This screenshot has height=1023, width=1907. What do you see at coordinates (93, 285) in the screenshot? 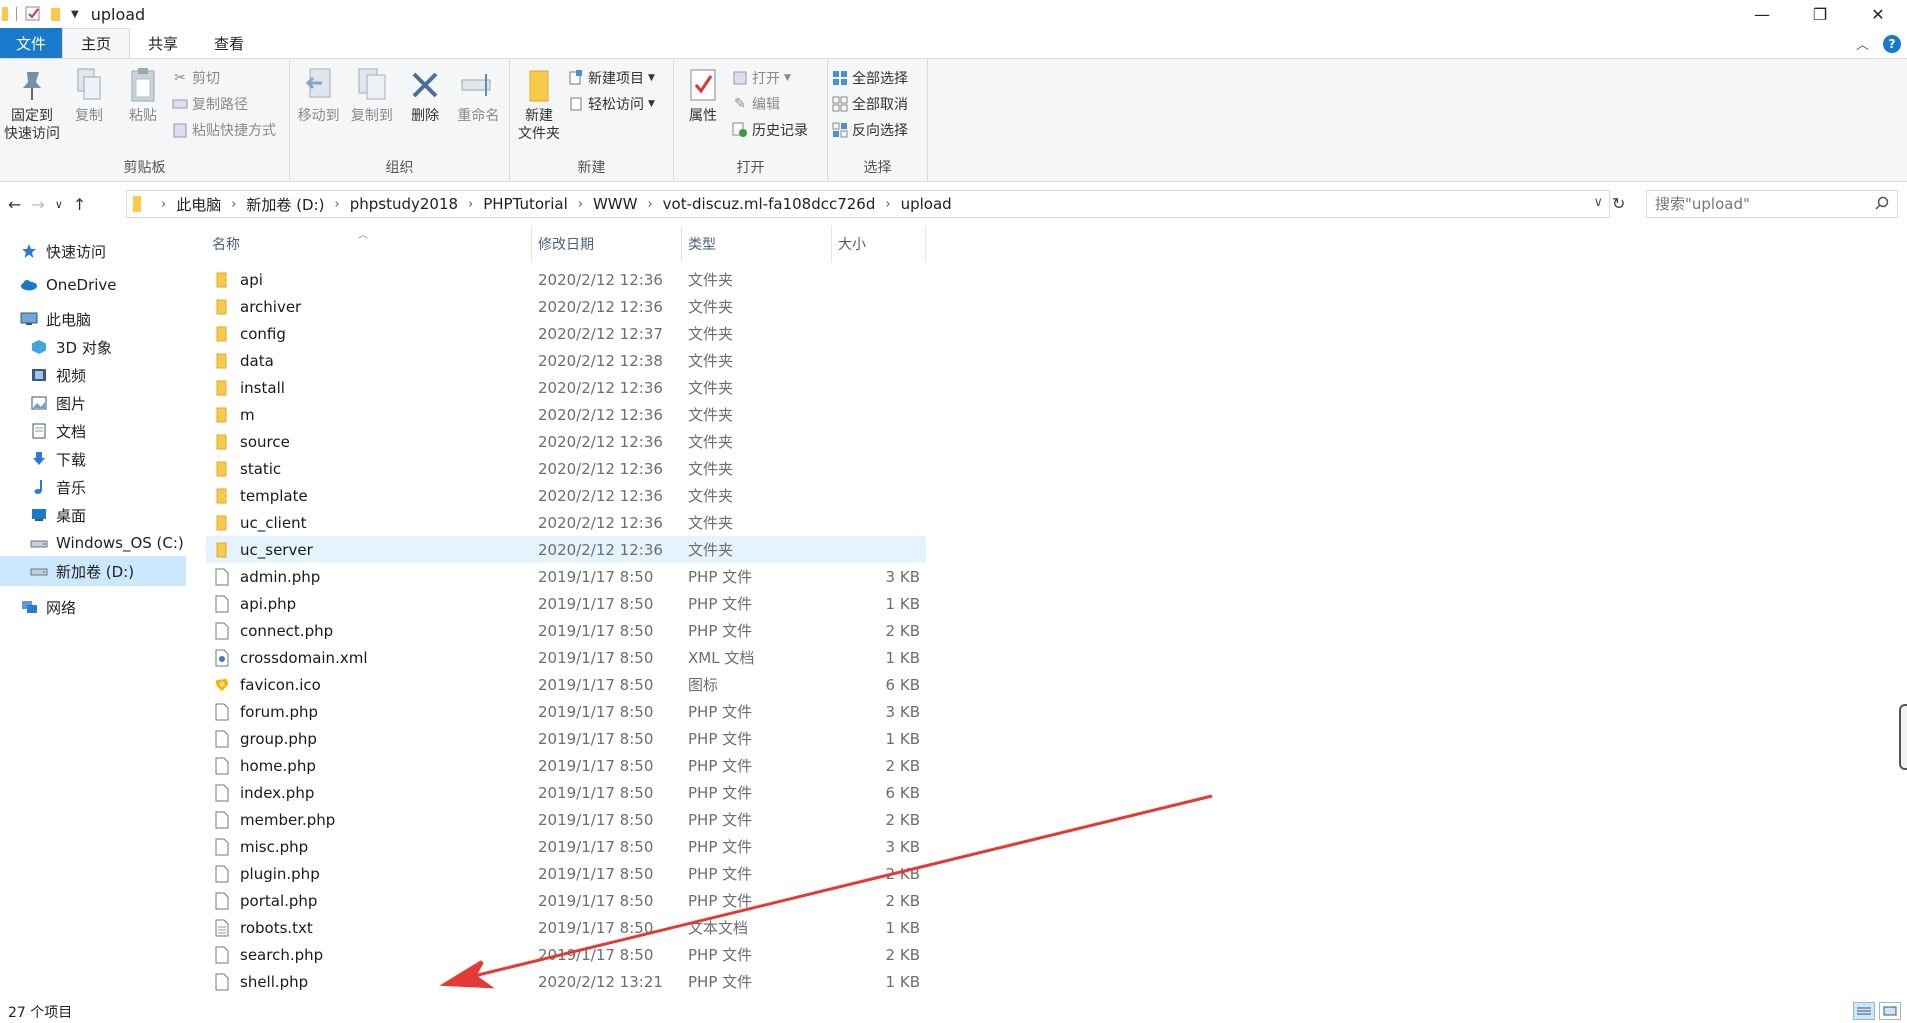
I see `nav-item: OneDrive` at bounding box center [93, 285].